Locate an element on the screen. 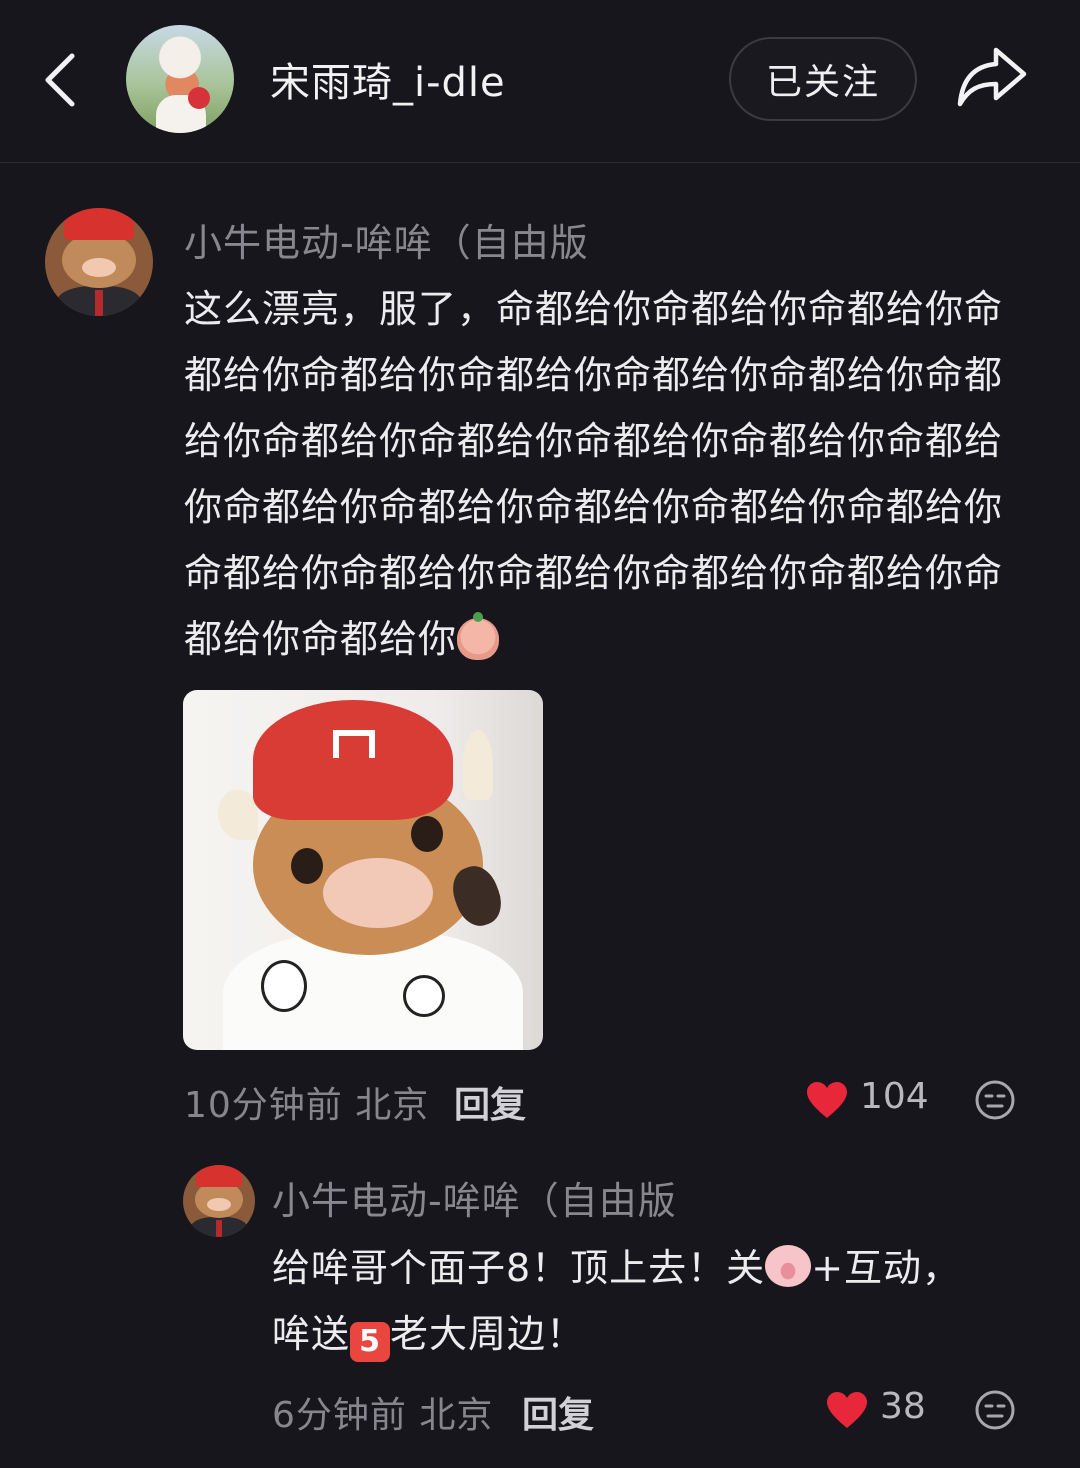 Image resolution: width=1080 pixels, height=1468 pixels. pig-face-emoji-icon is located at coordinates (788, 1266).